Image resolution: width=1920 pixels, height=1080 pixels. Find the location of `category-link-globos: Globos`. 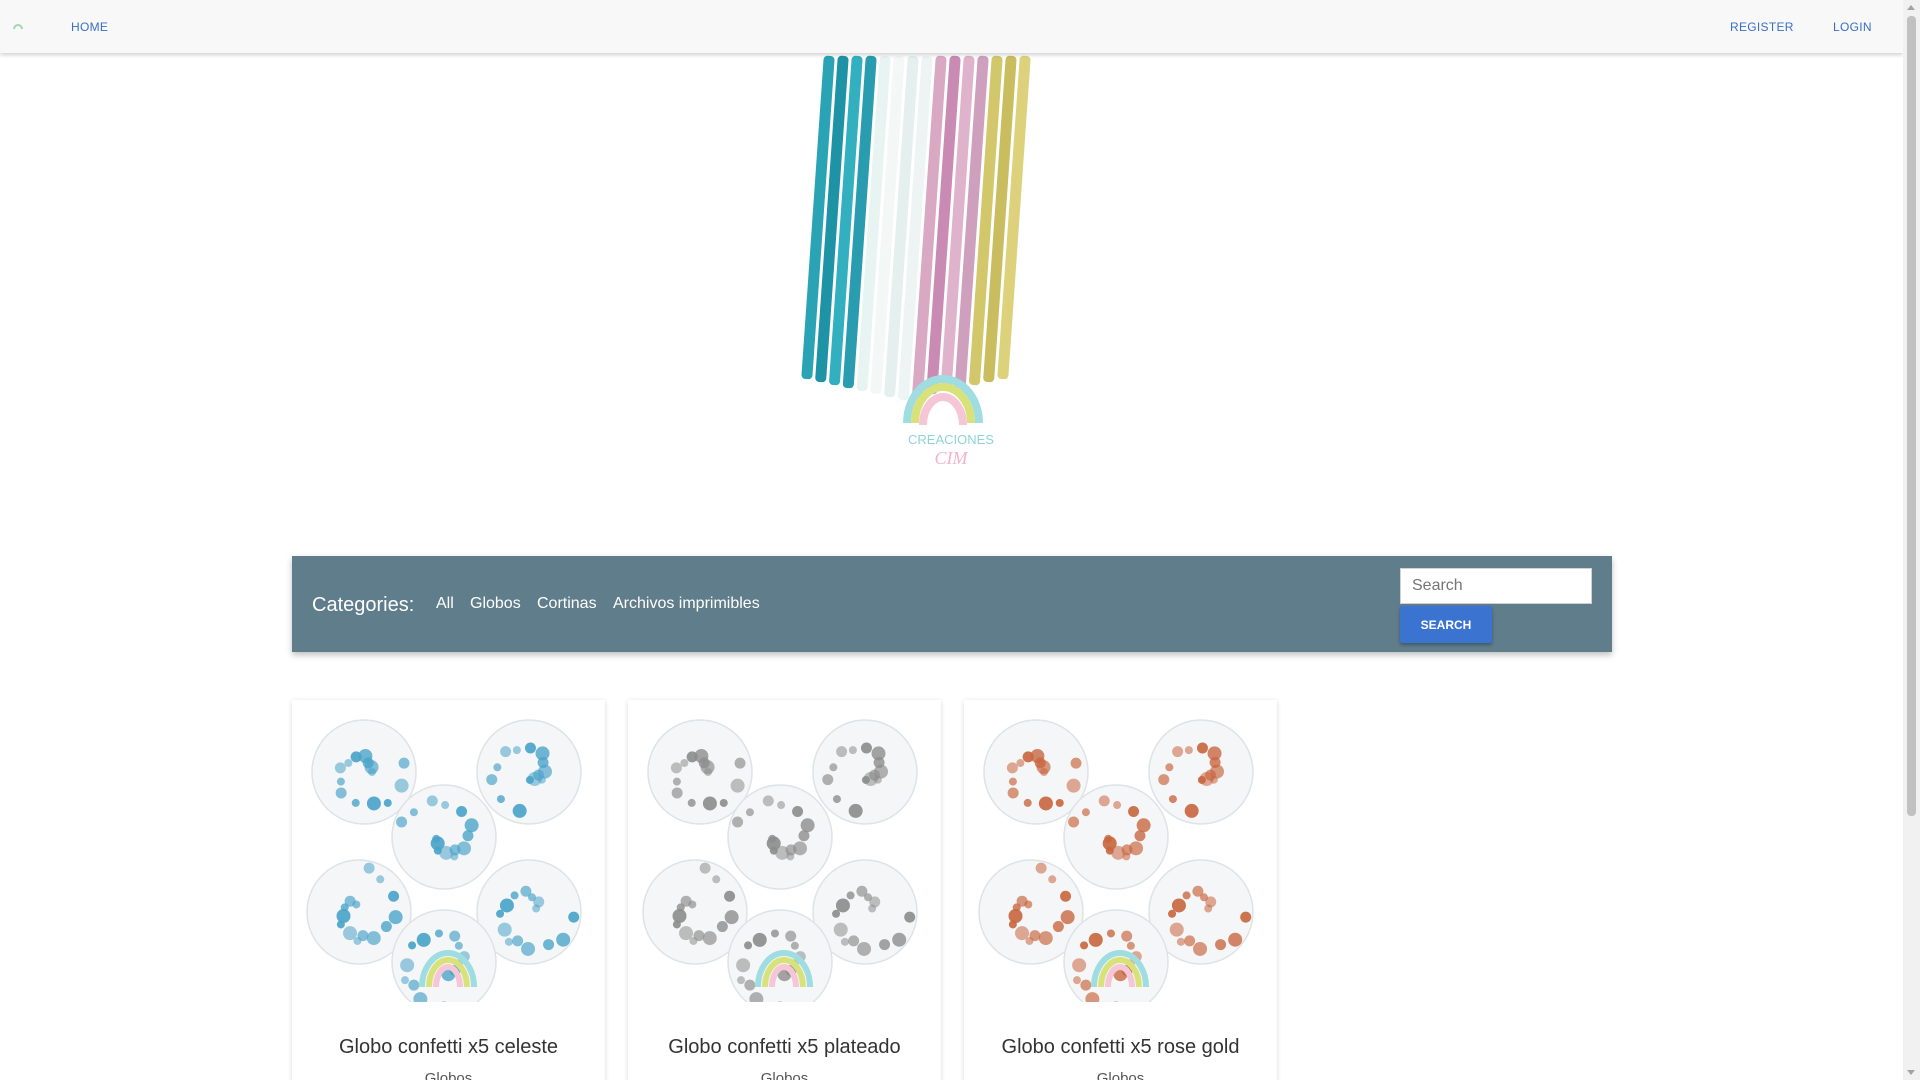

category-link-globos: Globos is located at coordinates (495, 604).